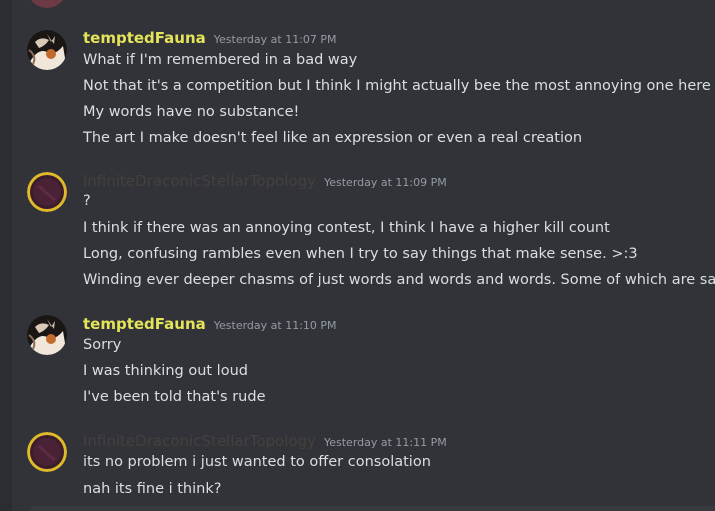 This screenshot has height=511, width=715. Describe the element at coordinates (363, 4) in the screenshot. I see `previous-message-fragment` at that location.